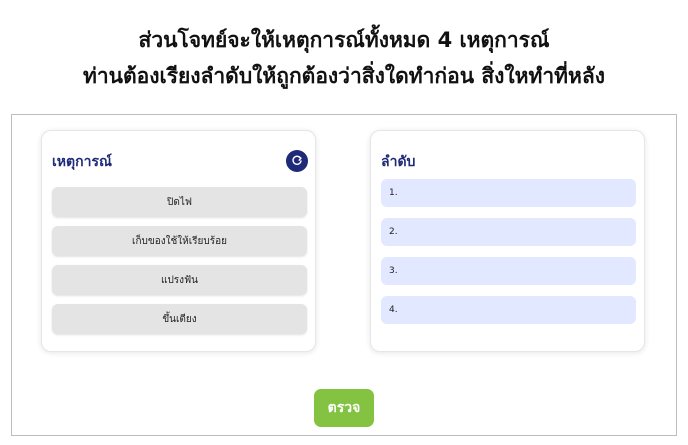 This screenshot has width=688, height=445. Describe the element at coordinates (179, 319) in the screenshot. I see `event-item: ขึ้นเตียง` at that location.